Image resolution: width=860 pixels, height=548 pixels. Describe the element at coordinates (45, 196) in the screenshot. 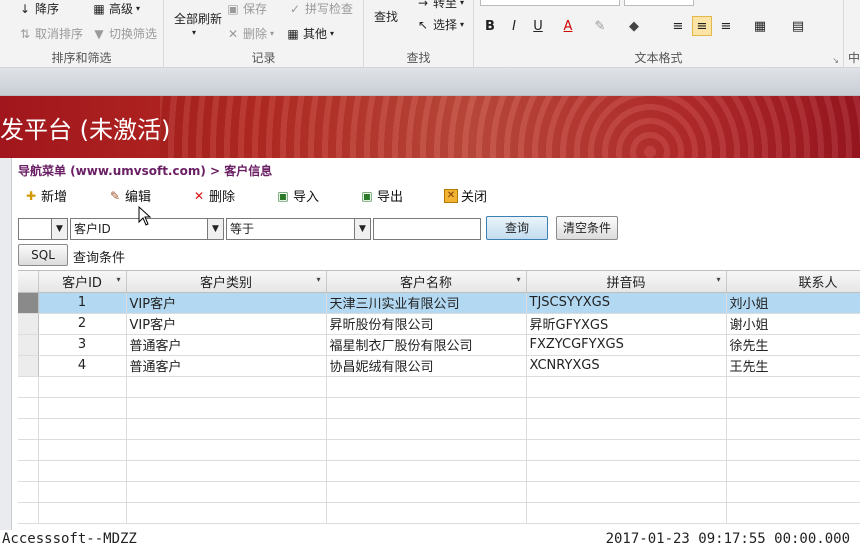

I see `add-button: ✚ 新增` at that location.